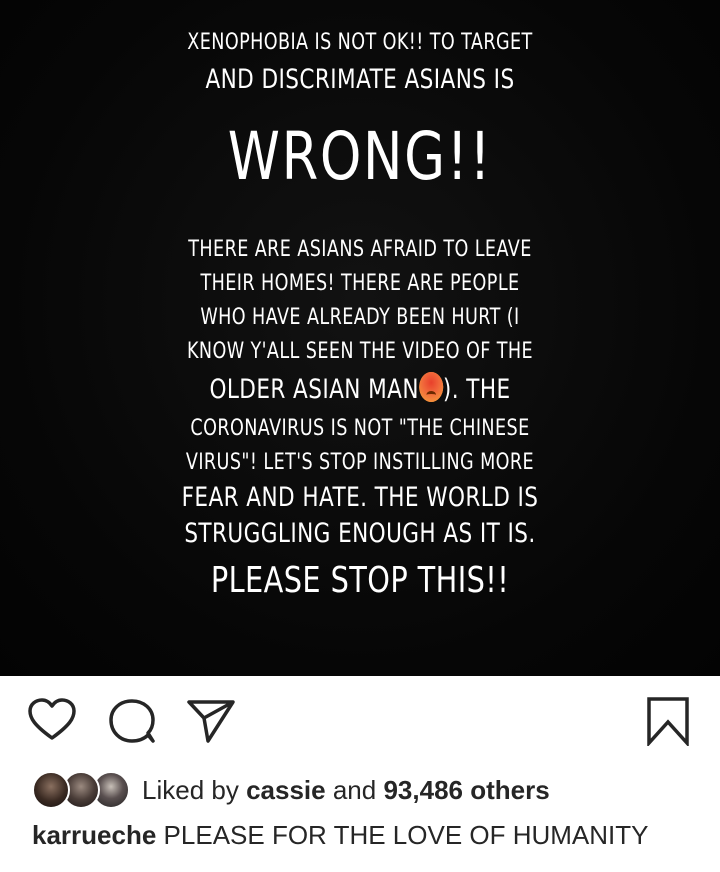 This screenshot has height=872, width=720. Describe the element at coordinates (51, 790) in the screenshot. I see `avatar` at that location.